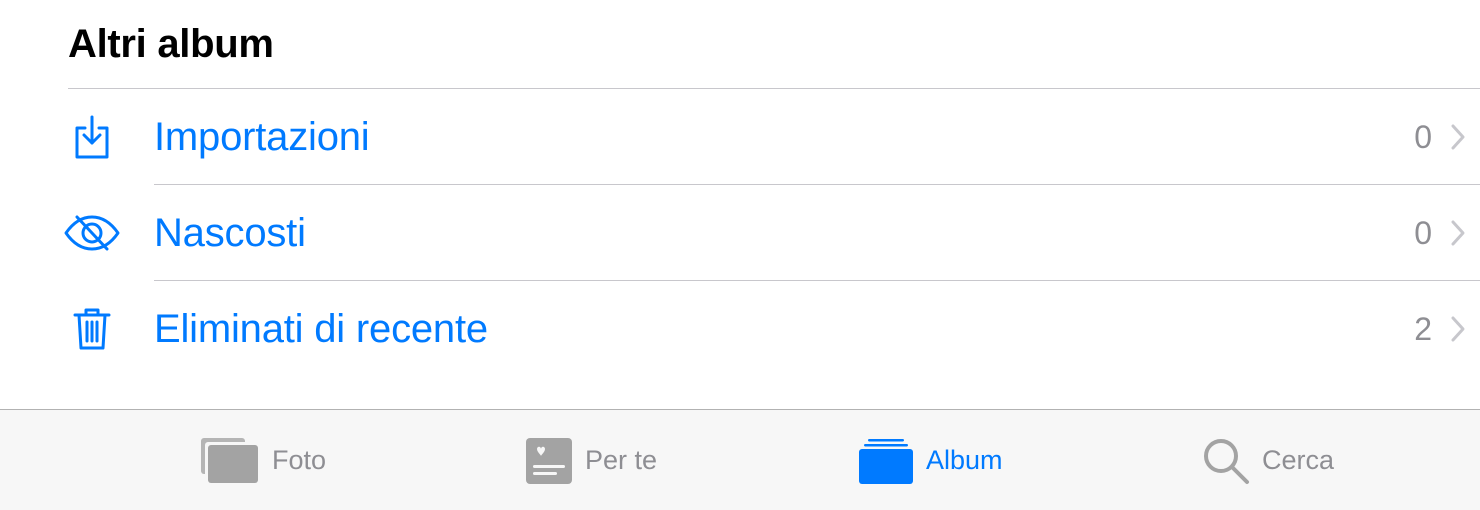  I want to click on album-count: 2, so click(1423, 329).